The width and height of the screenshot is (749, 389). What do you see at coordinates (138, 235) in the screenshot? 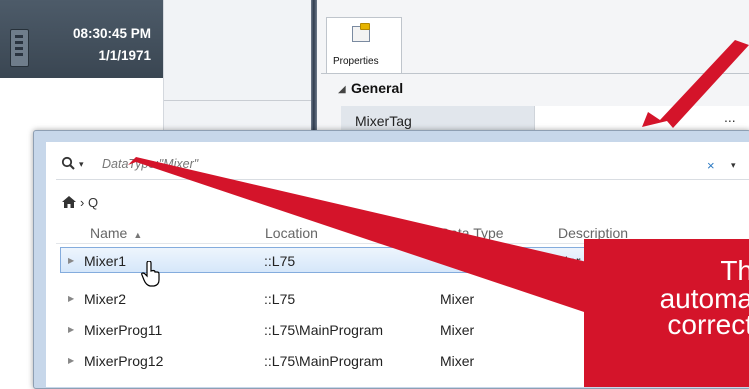
I see `sort-ascending-icon: ▲` at bounding box center [138, 235].